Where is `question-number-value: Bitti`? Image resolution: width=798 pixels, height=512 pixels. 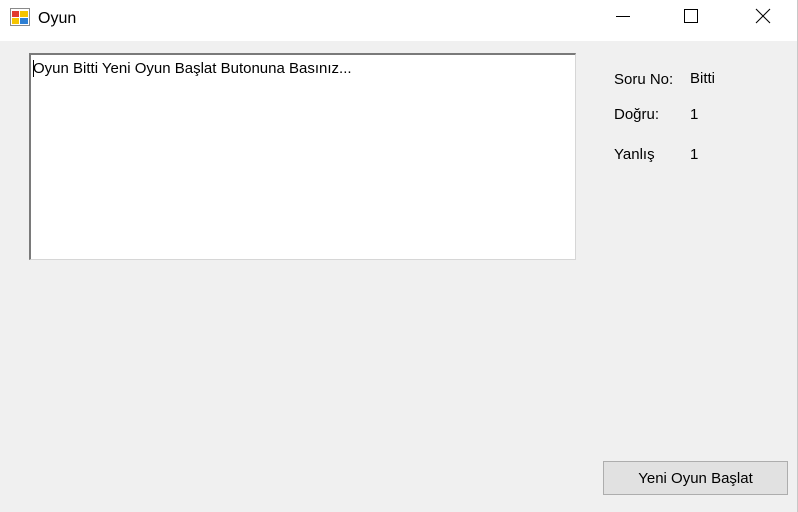 question-number-value: Bitti is located at coordinates (703, 78).